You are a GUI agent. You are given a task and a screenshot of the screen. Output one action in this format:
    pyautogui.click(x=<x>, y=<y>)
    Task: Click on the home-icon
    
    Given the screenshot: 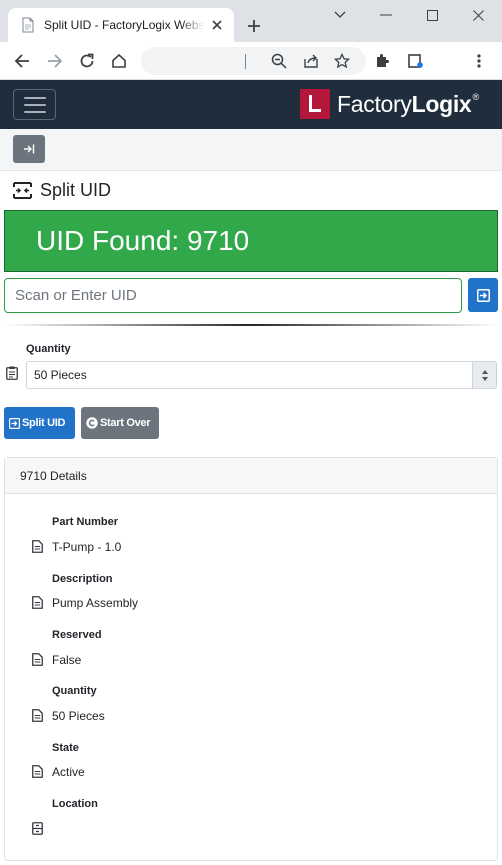 What is the action you would take?
    pyautogui.click(x=119, y=60)
    